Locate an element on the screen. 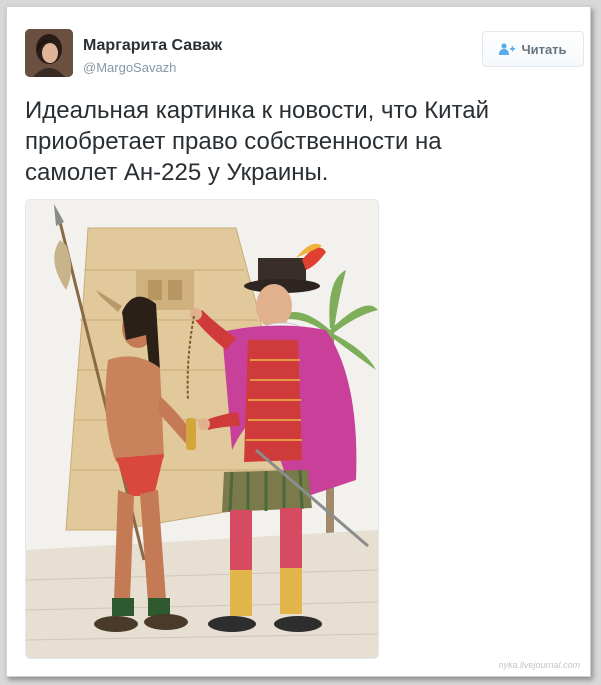  author-avatar is located at coordinates (49, 53).